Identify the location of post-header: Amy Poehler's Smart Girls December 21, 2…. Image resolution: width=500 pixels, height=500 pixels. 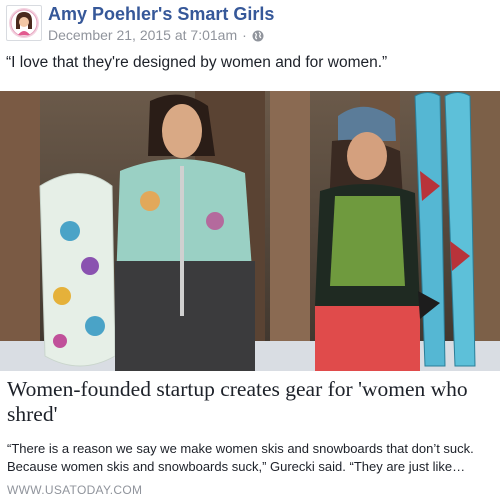
(250, 24).